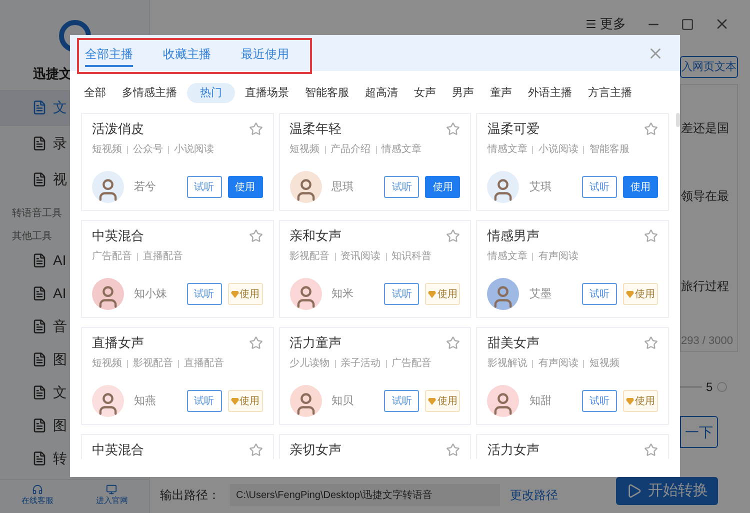 Image resolution: width=750 pixels, height=513 pixels. I want to click on voice-name: 艾琪, so click(540, 187).